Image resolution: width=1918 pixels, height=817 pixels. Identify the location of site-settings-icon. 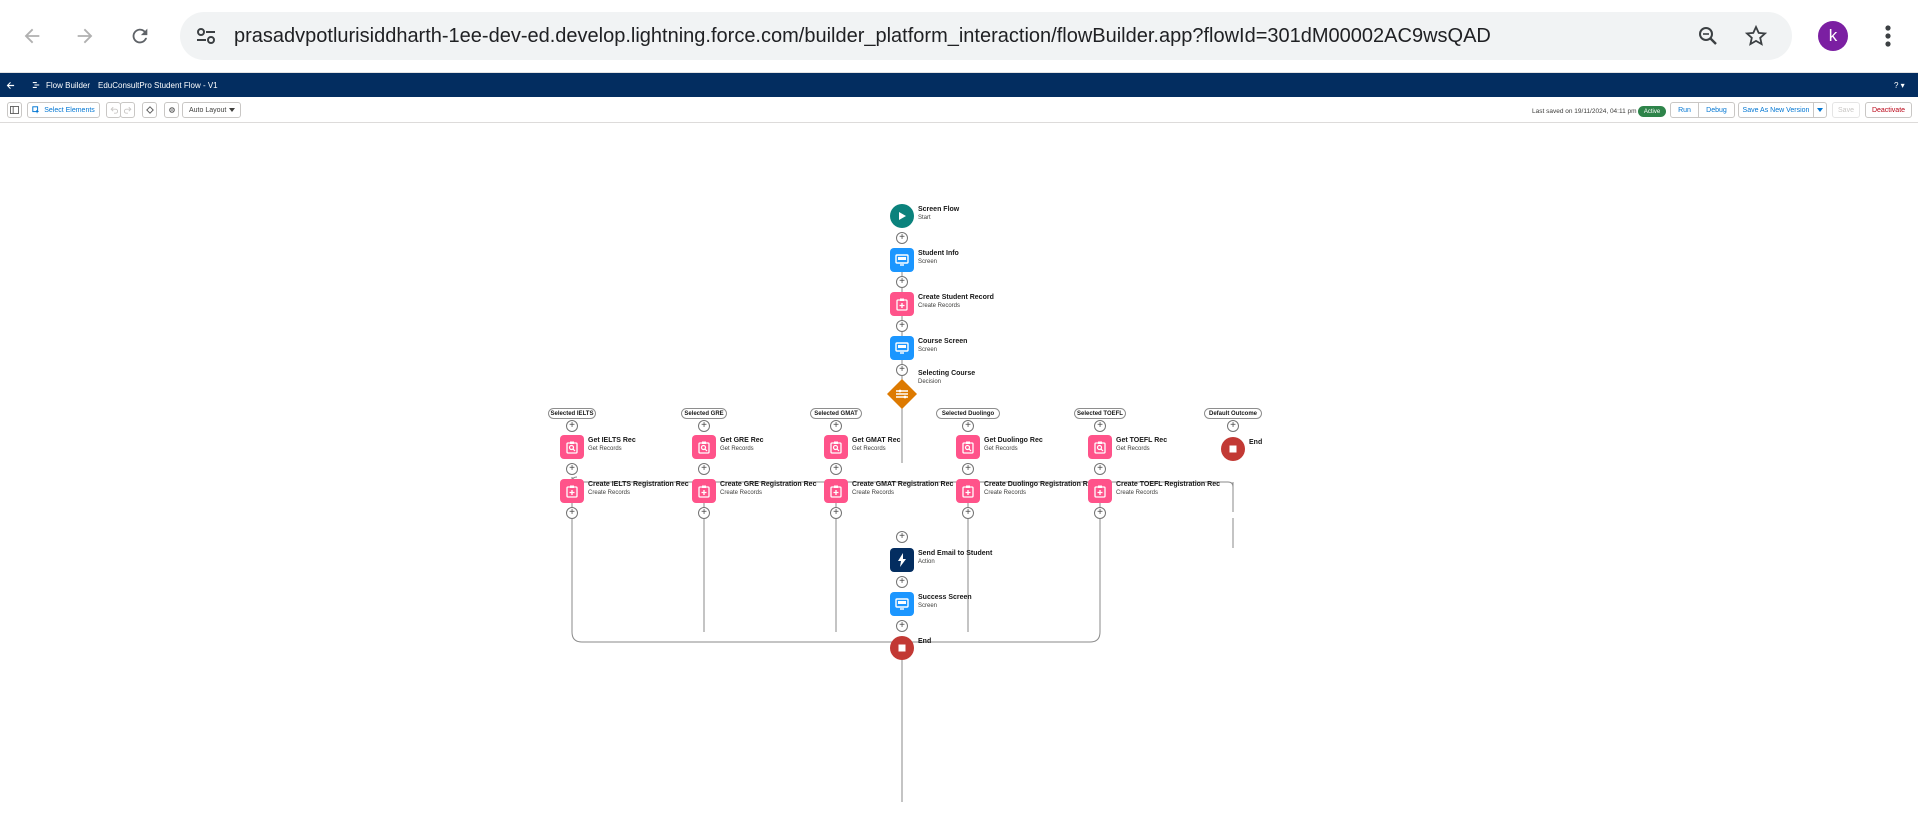
(206, 36).